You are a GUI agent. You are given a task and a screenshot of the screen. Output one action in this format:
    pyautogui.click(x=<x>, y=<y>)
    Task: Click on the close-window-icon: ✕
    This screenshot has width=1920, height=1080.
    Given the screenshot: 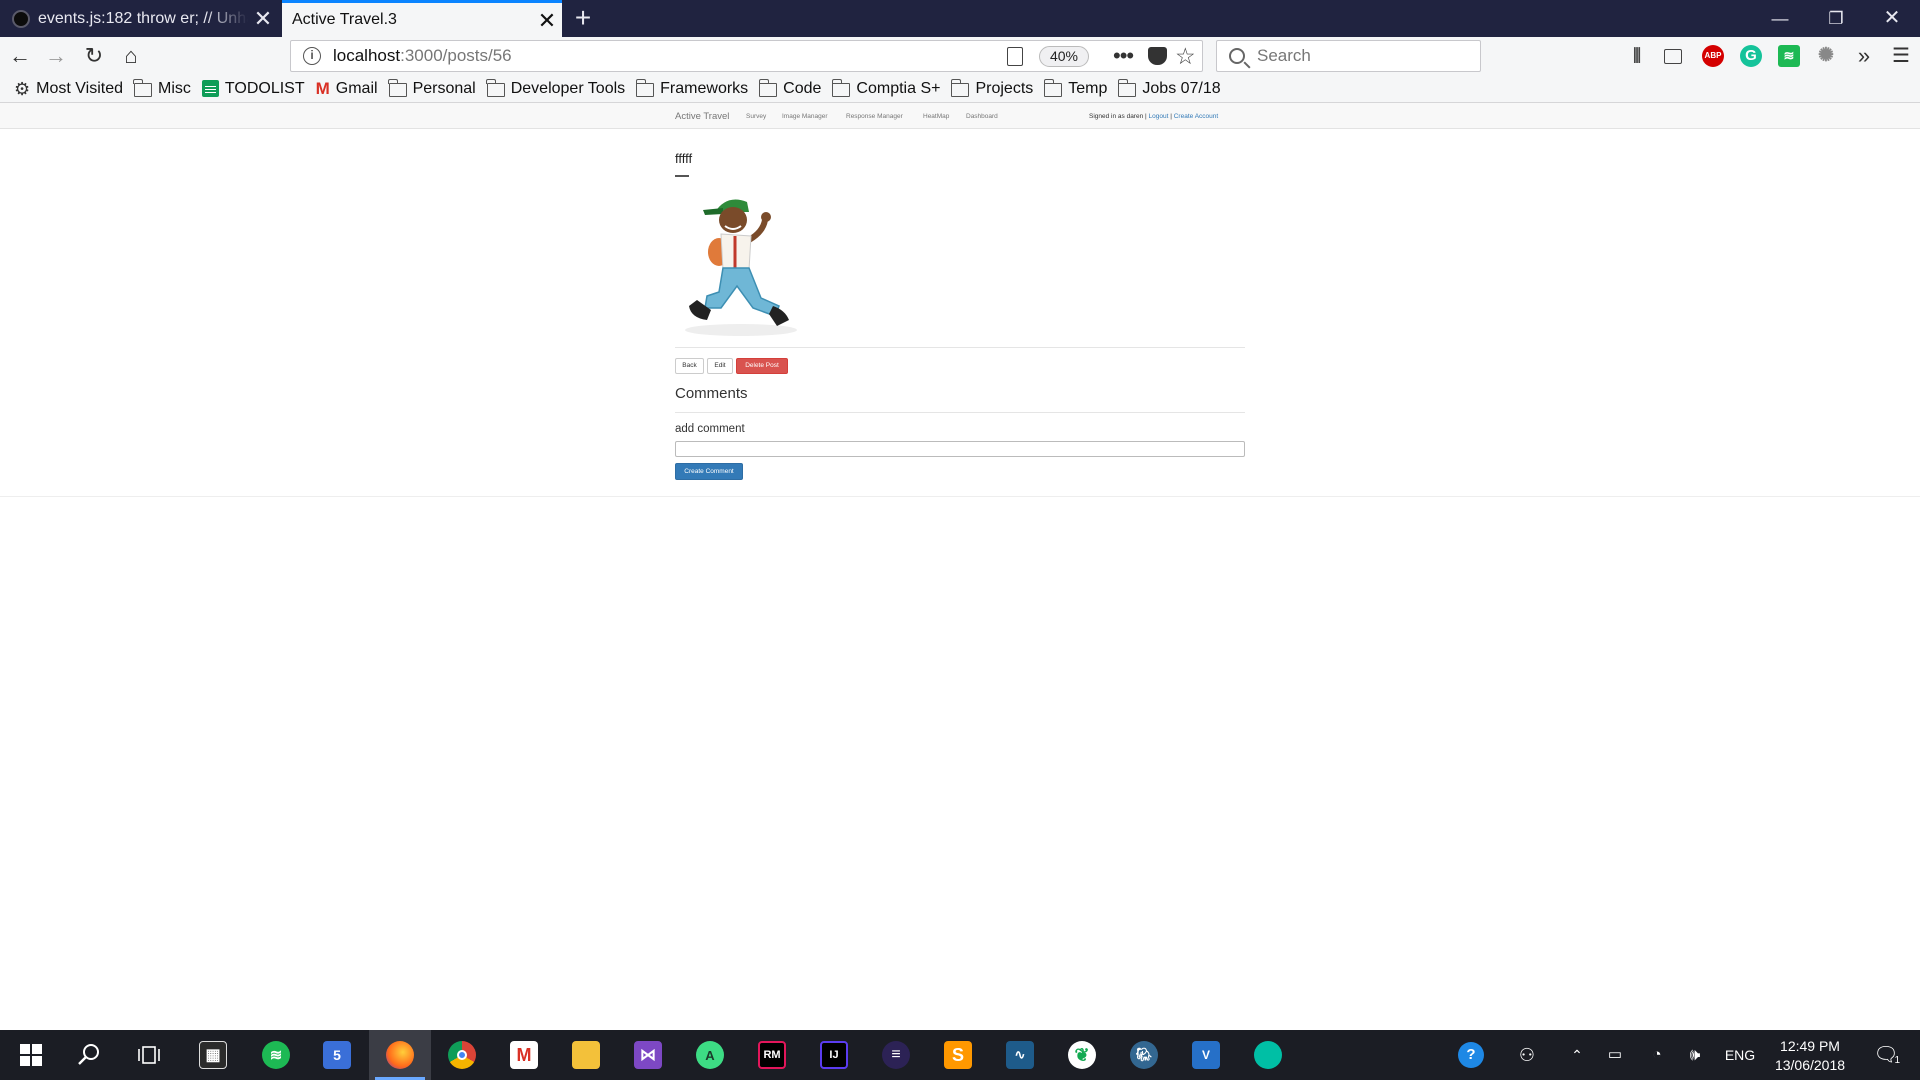 What is the action you would take?
    pyautogui.click(x=1892, y=18)
    